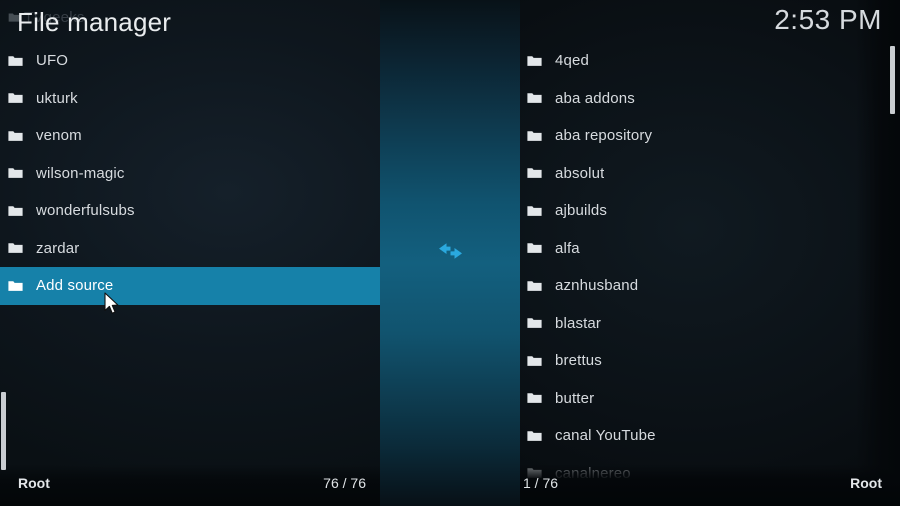  Describe the element at coordinates (578, 361) in the screenshot. I see `list-item-label: brettus` at that location.